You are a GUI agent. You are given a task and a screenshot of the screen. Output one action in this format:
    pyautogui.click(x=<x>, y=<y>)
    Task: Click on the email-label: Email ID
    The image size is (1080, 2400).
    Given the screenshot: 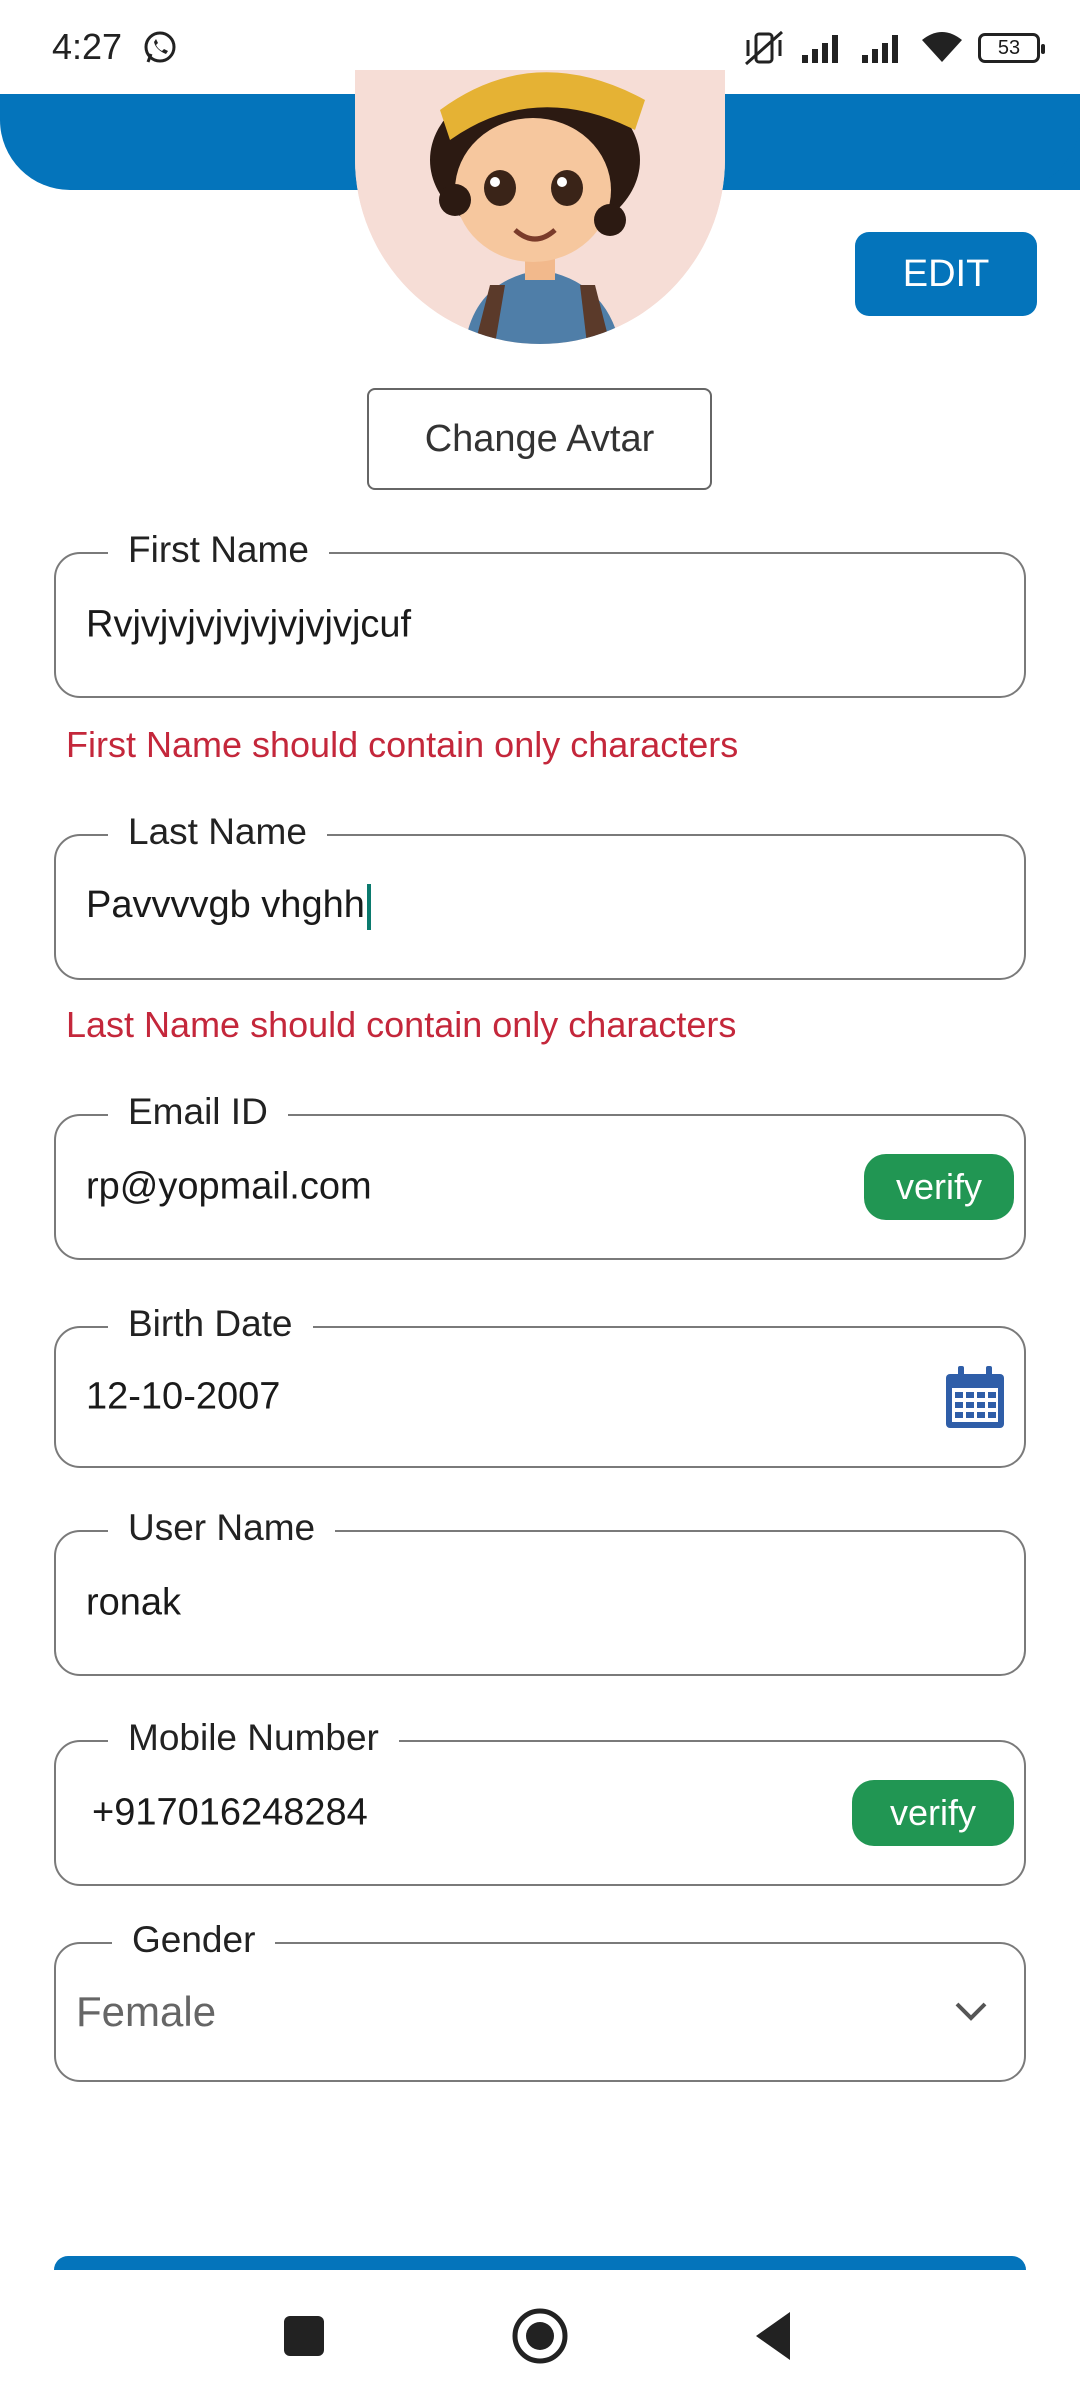 What is the action you would take?
    pyautogui.click(x=198, y=1112)
    